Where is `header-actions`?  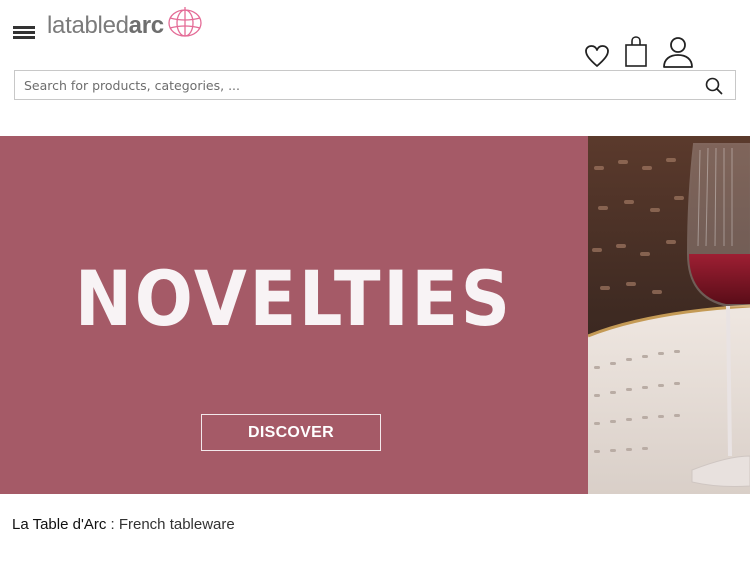 header-actions is located at coordinates (639, 52).